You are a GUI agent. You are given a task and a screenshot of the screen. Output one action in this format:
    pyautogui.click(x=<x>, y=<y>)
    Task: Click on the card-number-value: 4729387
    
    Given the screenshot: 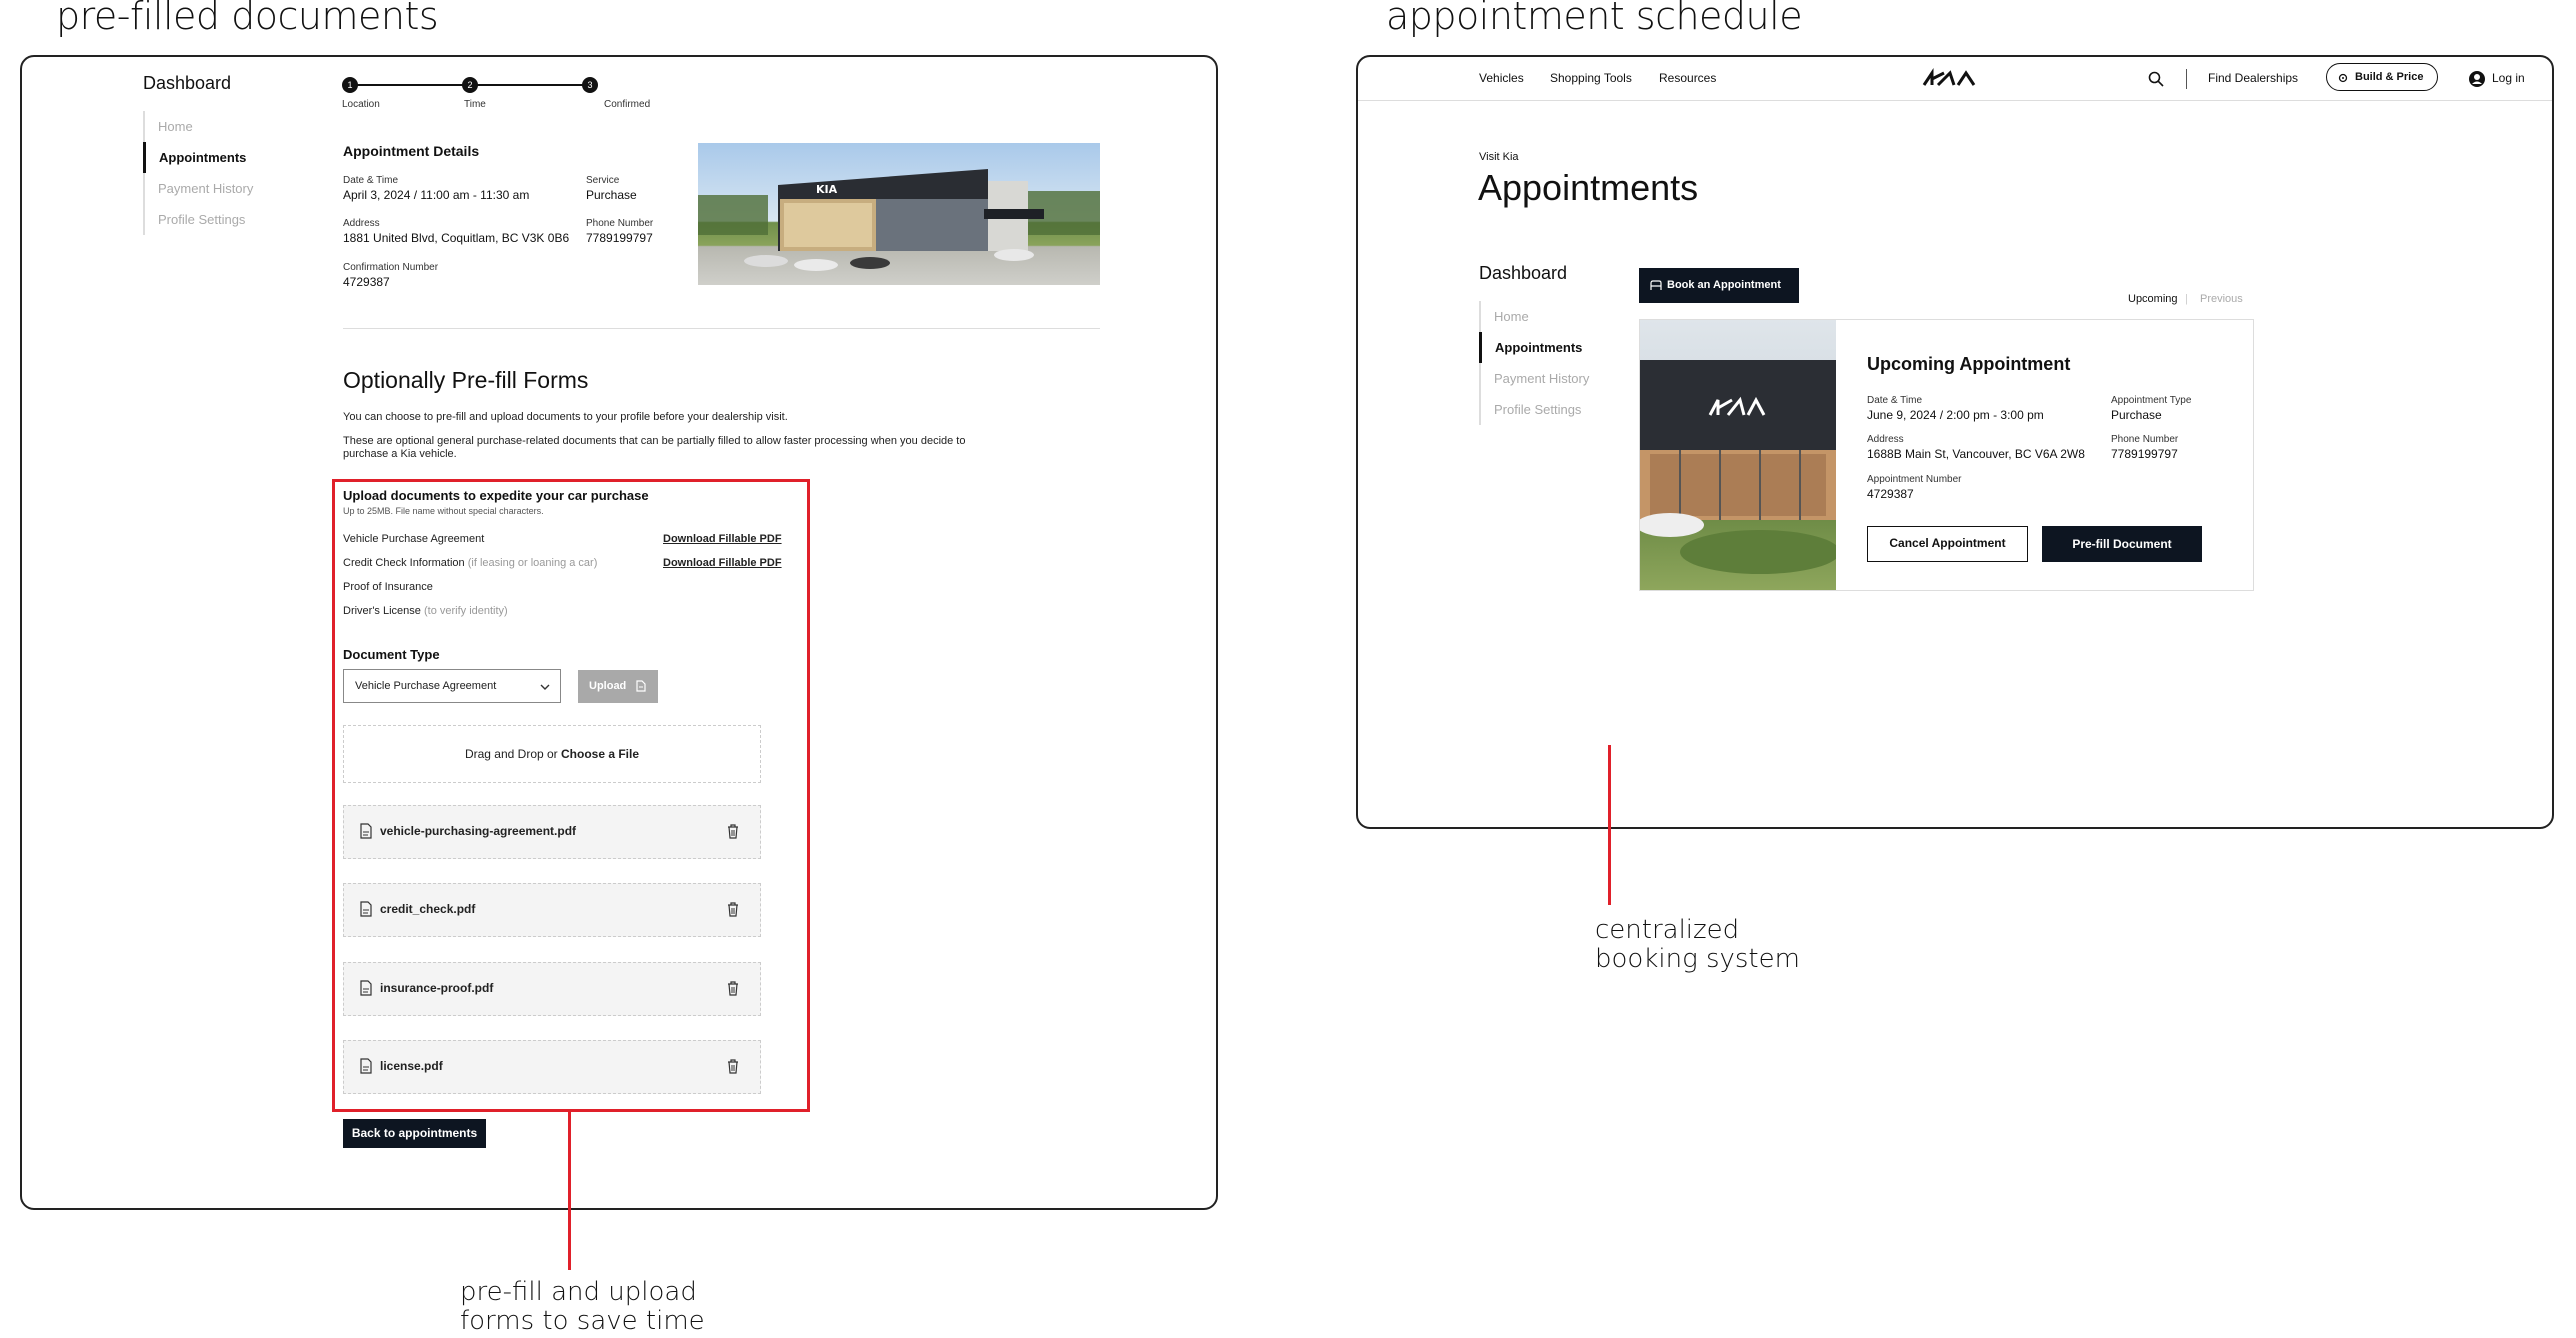 What is the action you would take?
    pyautogui.click(x=1890, y=494)
    